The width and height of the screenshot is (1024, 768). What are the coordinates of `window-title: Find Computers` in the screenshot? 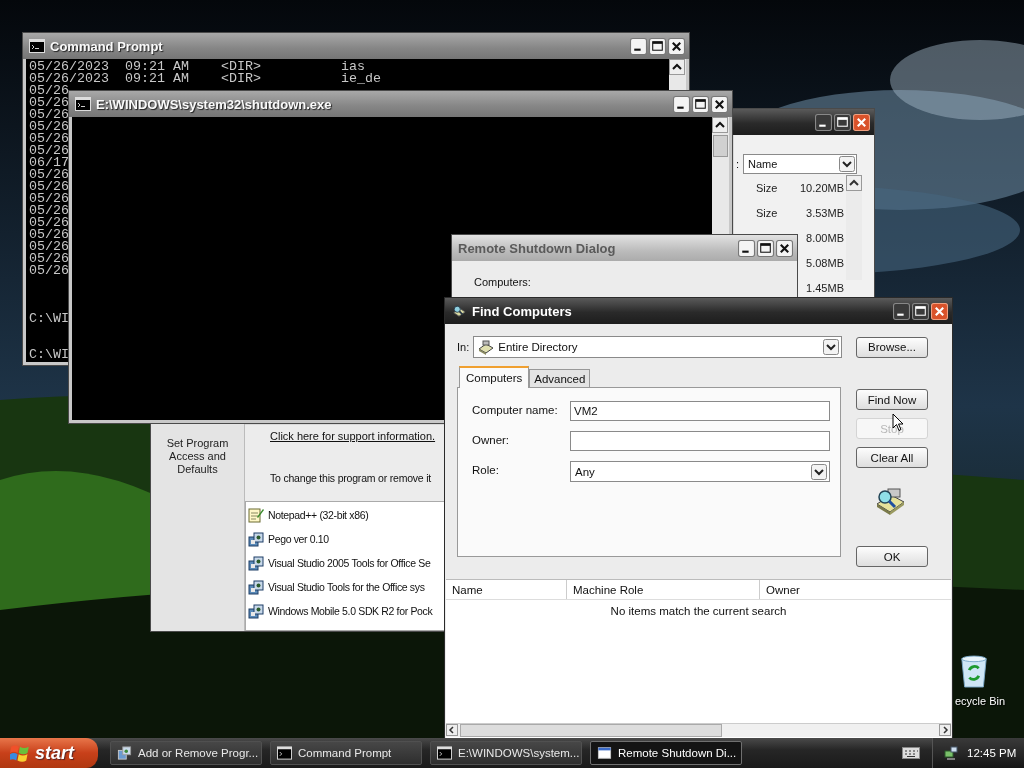 It's located at (522, 311).